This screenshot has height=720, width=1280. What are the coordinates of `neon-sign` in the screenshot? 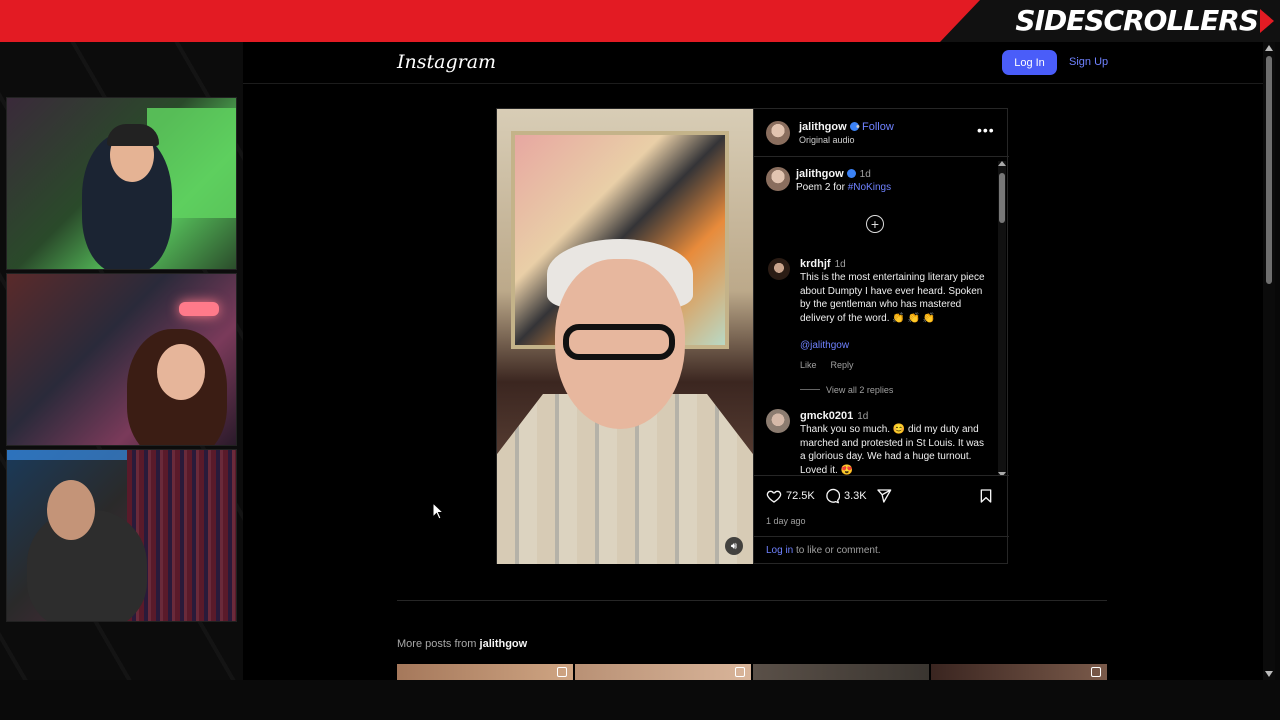 It's located at (199, 309).